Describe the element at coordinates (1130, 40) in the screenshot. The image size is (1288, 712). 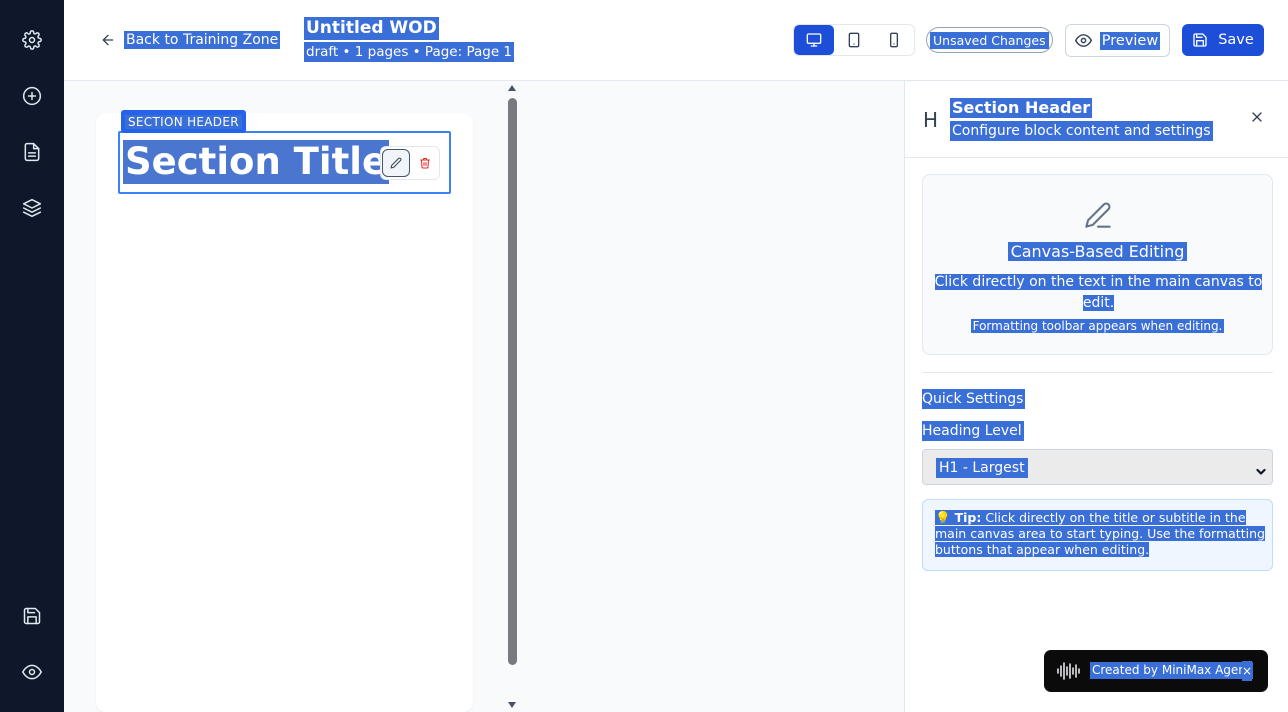
I see `preview-label: Preview` at that location.